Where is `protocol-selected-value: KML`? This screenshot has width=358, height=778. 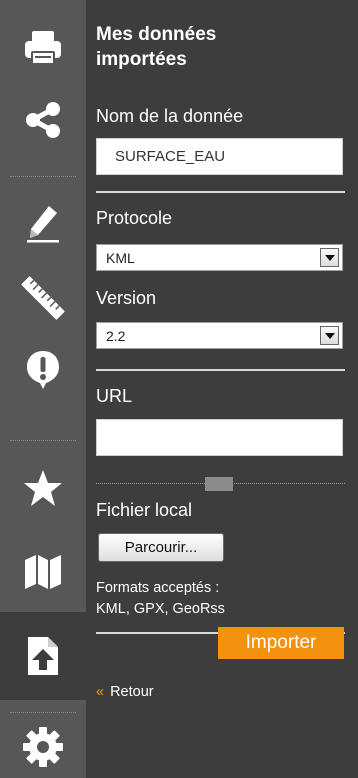
protocol-selected-value: KML is located at coordinates (120, 258).